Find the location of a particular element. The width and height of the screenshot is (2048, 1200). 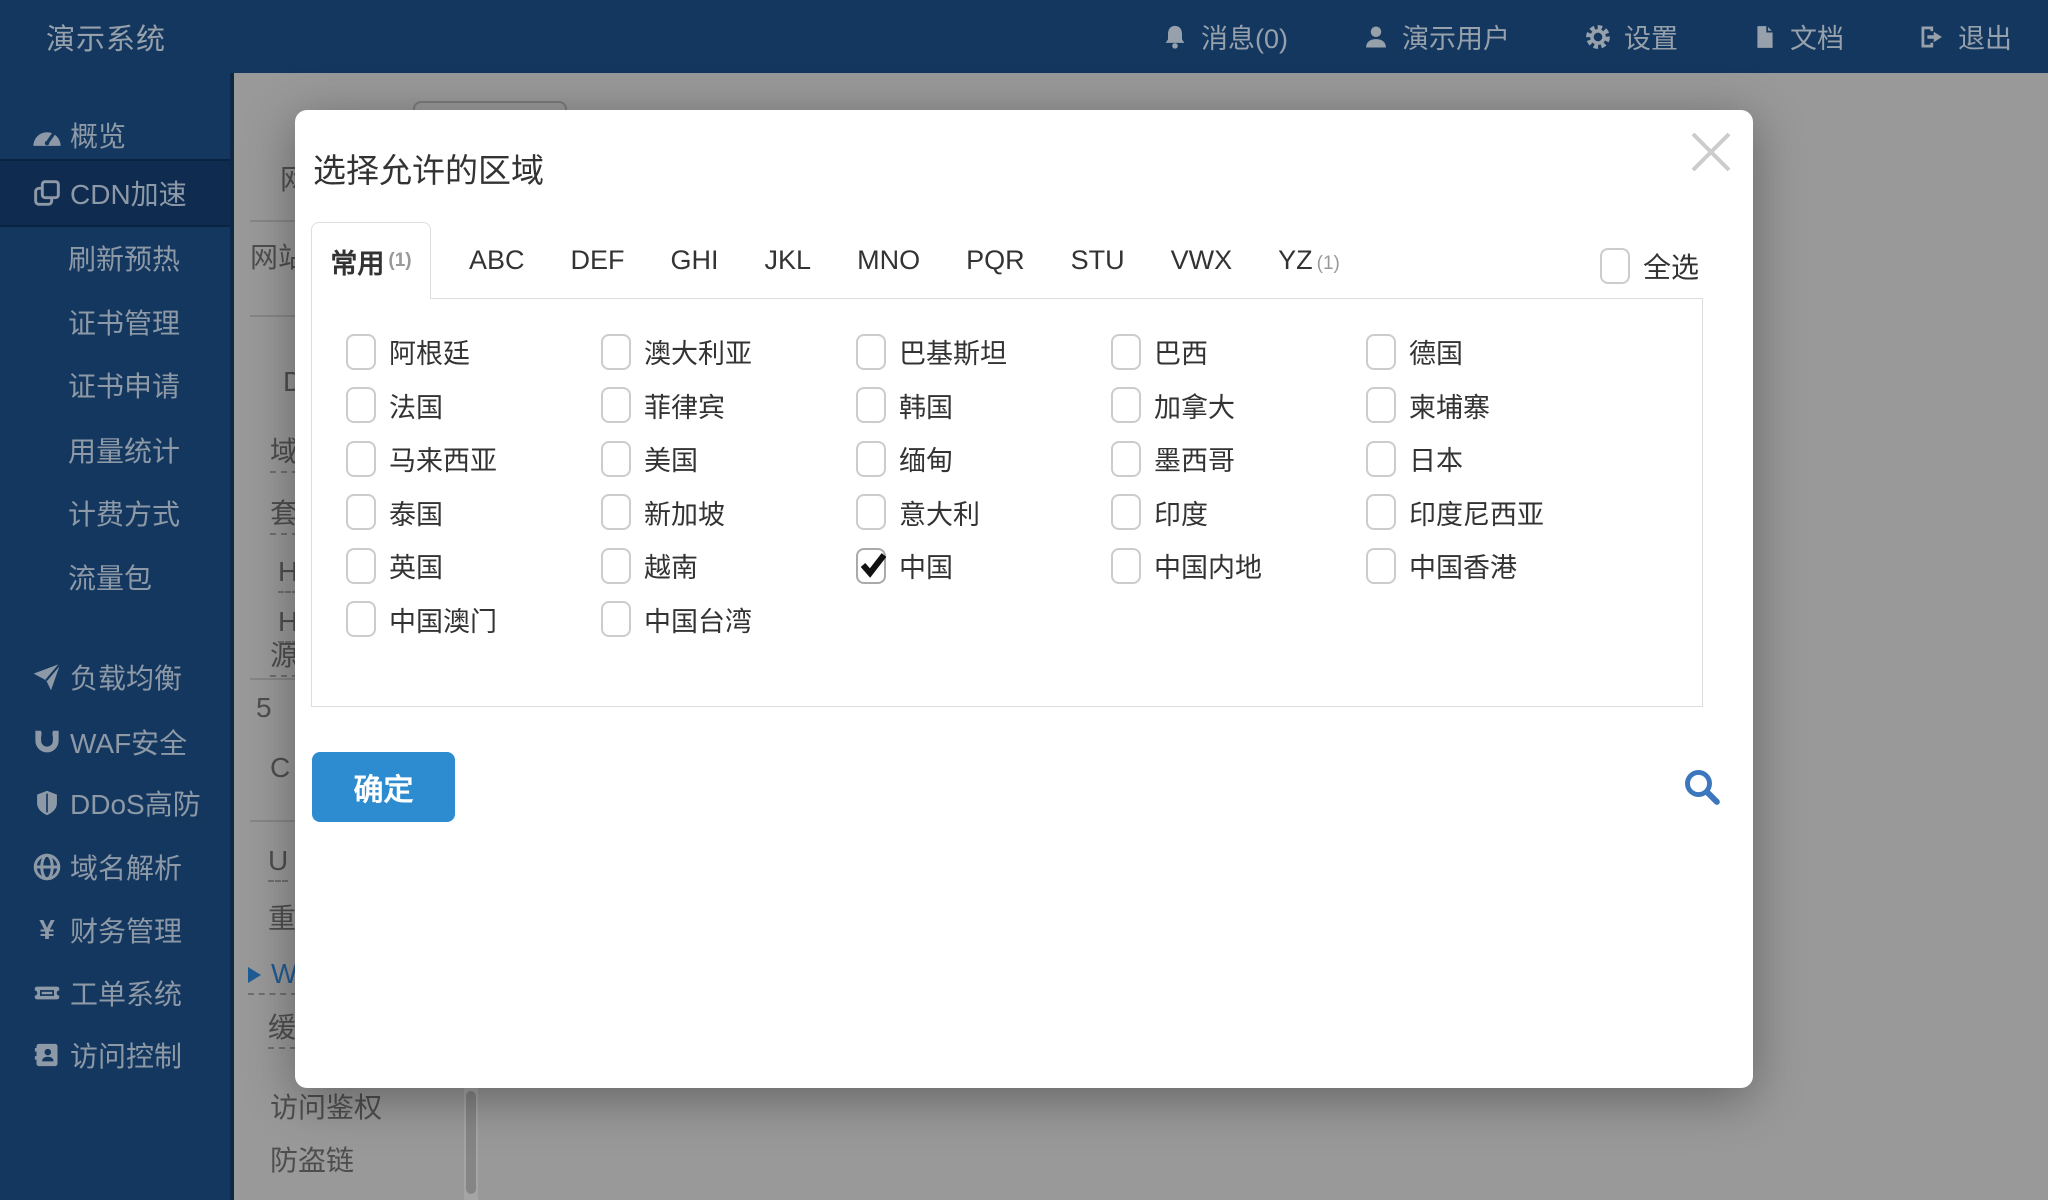

close-icon is located at coordinates (1711, 152).